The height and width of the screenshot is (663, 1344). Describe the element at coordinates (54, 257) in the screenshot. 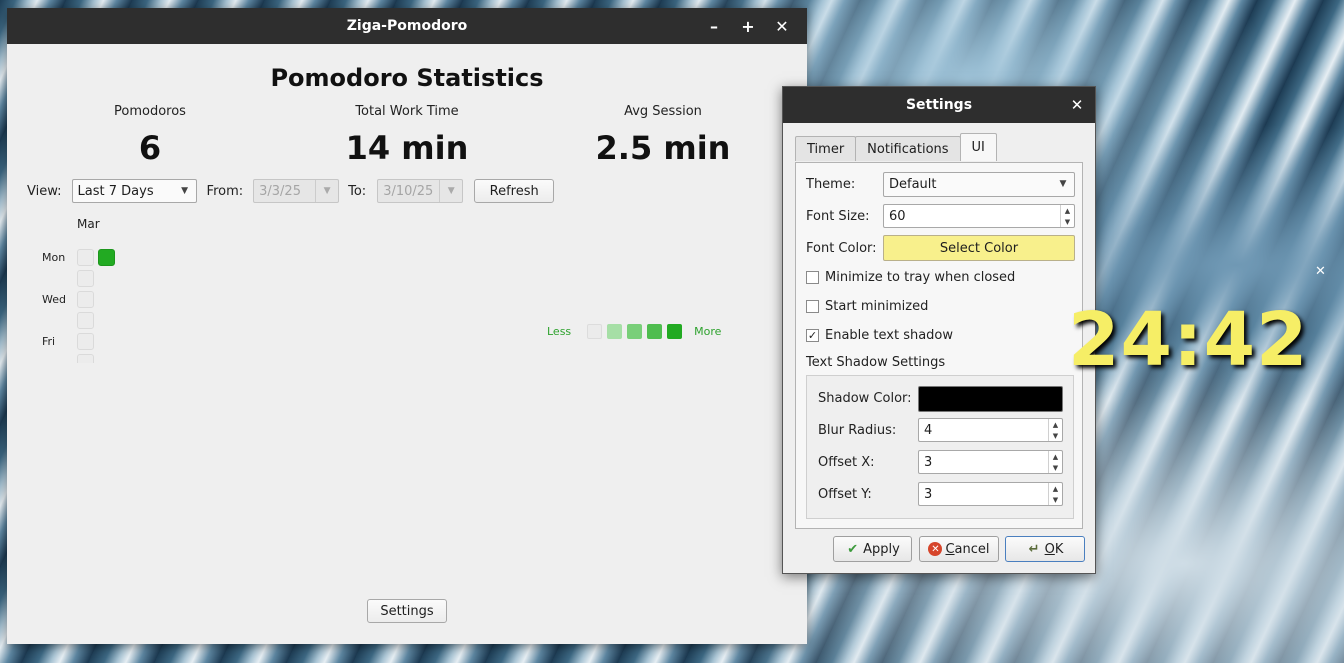

I see `day-label-mon: Mon` at that location.